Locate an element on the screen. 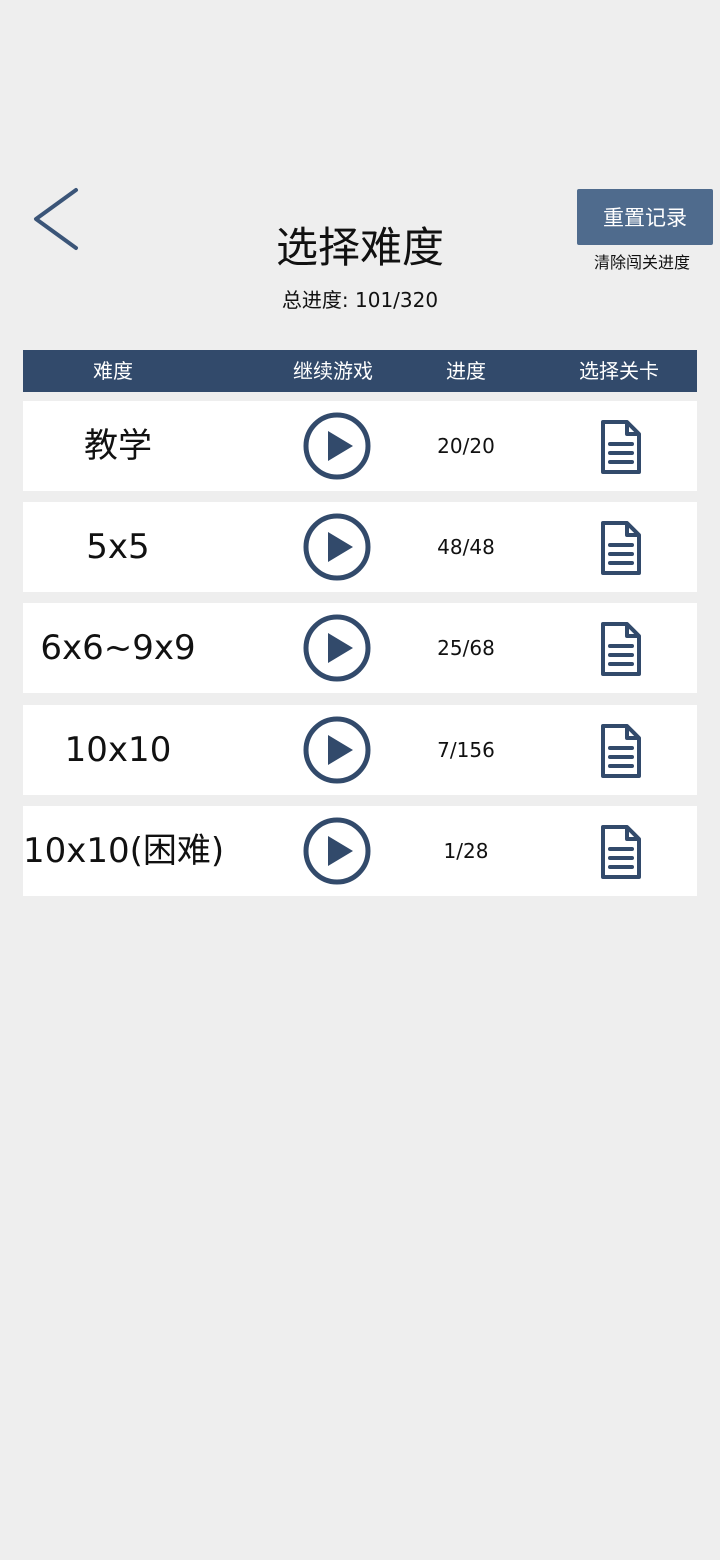 The height and width of the screenshot is (1560, 720). table-row: 10x10(困难) 1/28 is located at coordinates (360, 851).